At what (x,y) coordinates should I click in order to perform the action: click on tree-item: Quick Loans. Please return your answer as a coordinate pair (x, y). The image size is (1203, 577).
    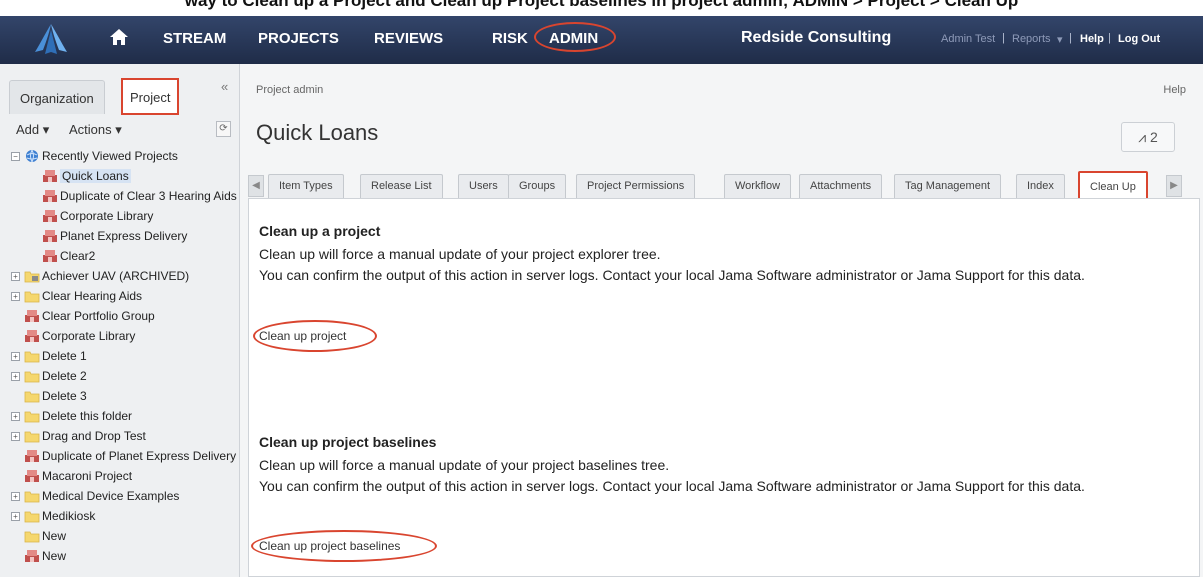
    Looking at the image, I should click on (120, 177).